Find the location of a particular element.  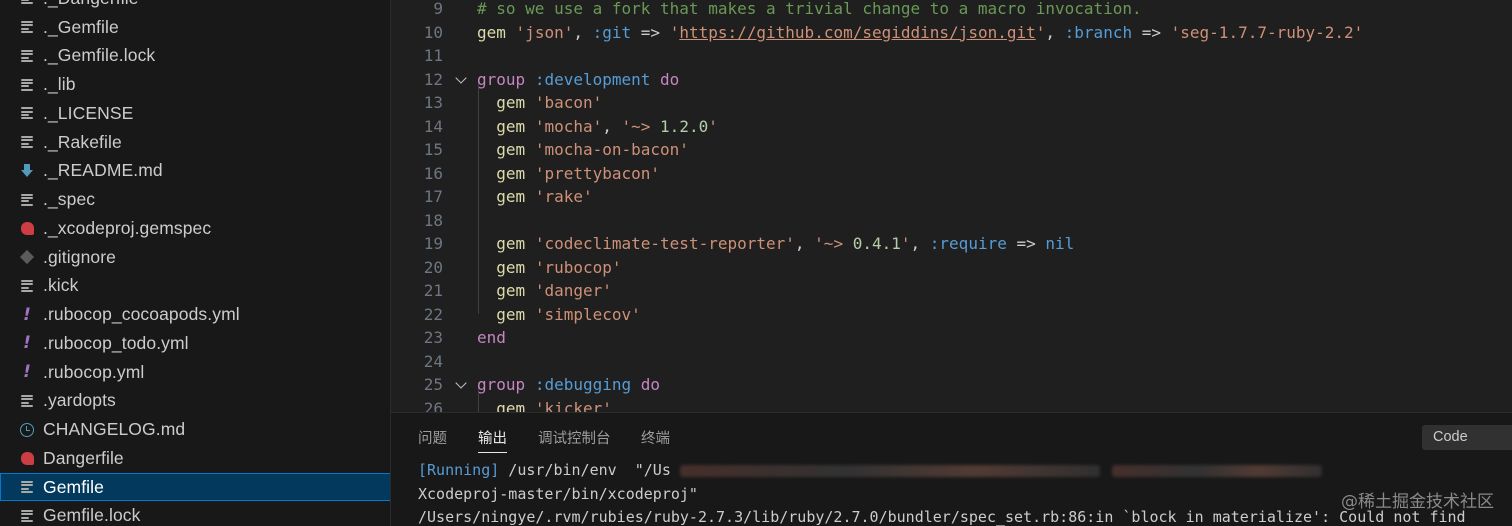

file-item-label: ._Gemfile.lock is located at coordinates (99, 55).